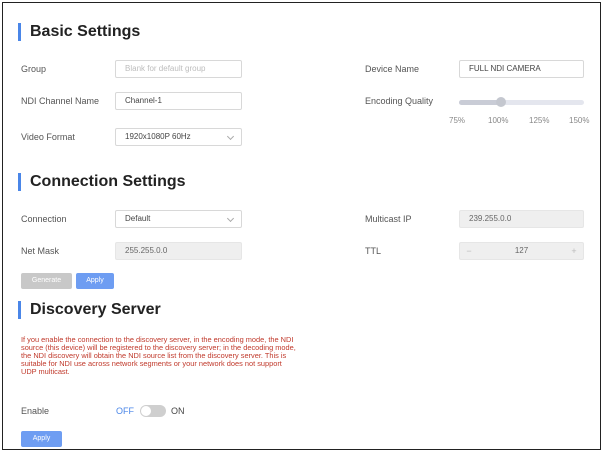 This screenshot has height=453, width=605. What do you see at coordinates (373, 251) in the screenshot?
I see `ttl-label: TTL` at bounding box center [373, 251].